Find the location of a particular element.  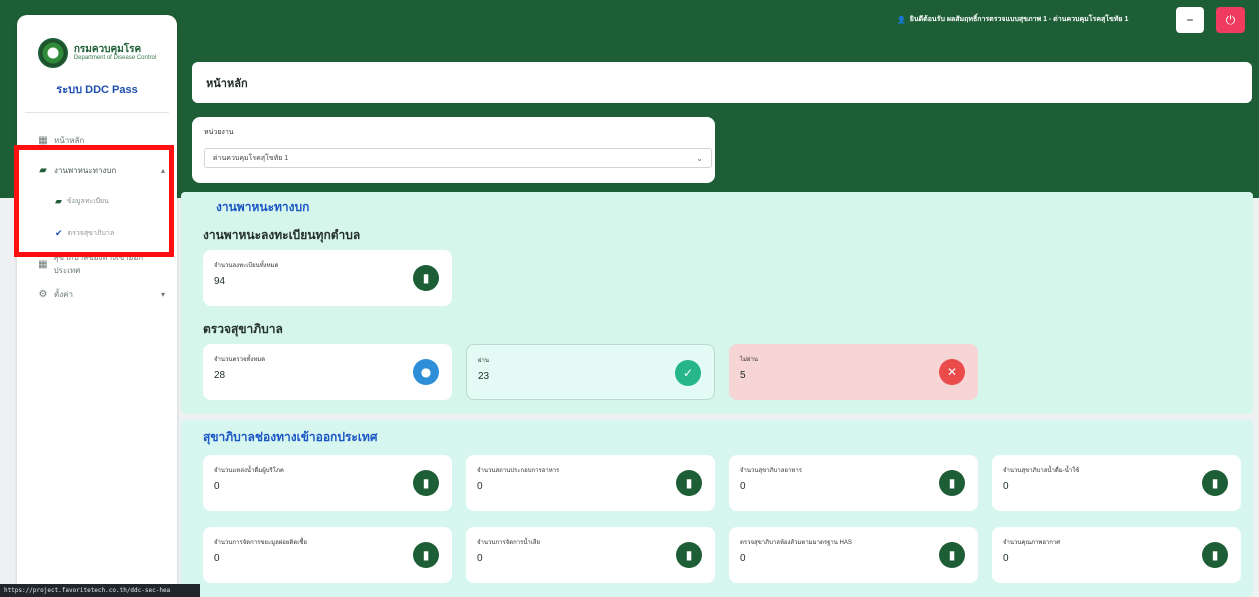

sidebar-item-label: สุขาภิบาลช่องทางเข้าออกประเทศ is located at coordinates (98, 264).